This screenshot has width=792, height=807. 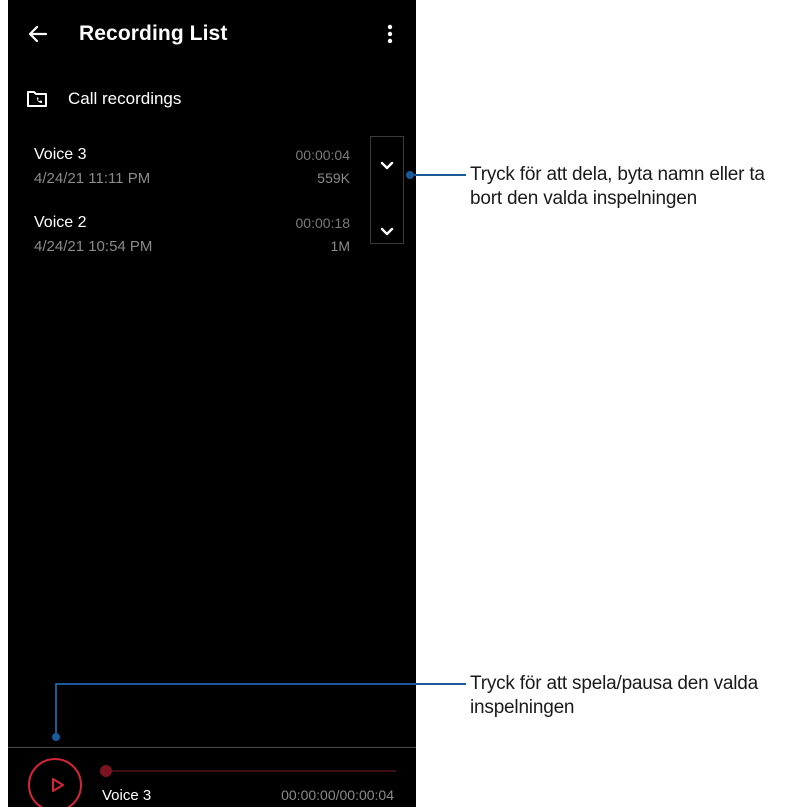 I want to click on callout-dot-play, so click(x=56, y=737).